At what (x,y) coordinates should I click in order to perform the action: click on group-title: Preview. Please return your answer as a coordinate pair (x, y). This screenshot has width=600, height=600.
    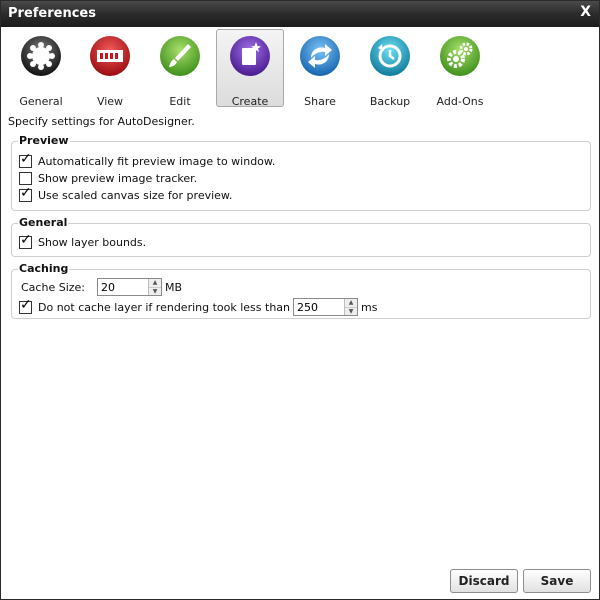
    Looking at the image, I should click on (44, 140).